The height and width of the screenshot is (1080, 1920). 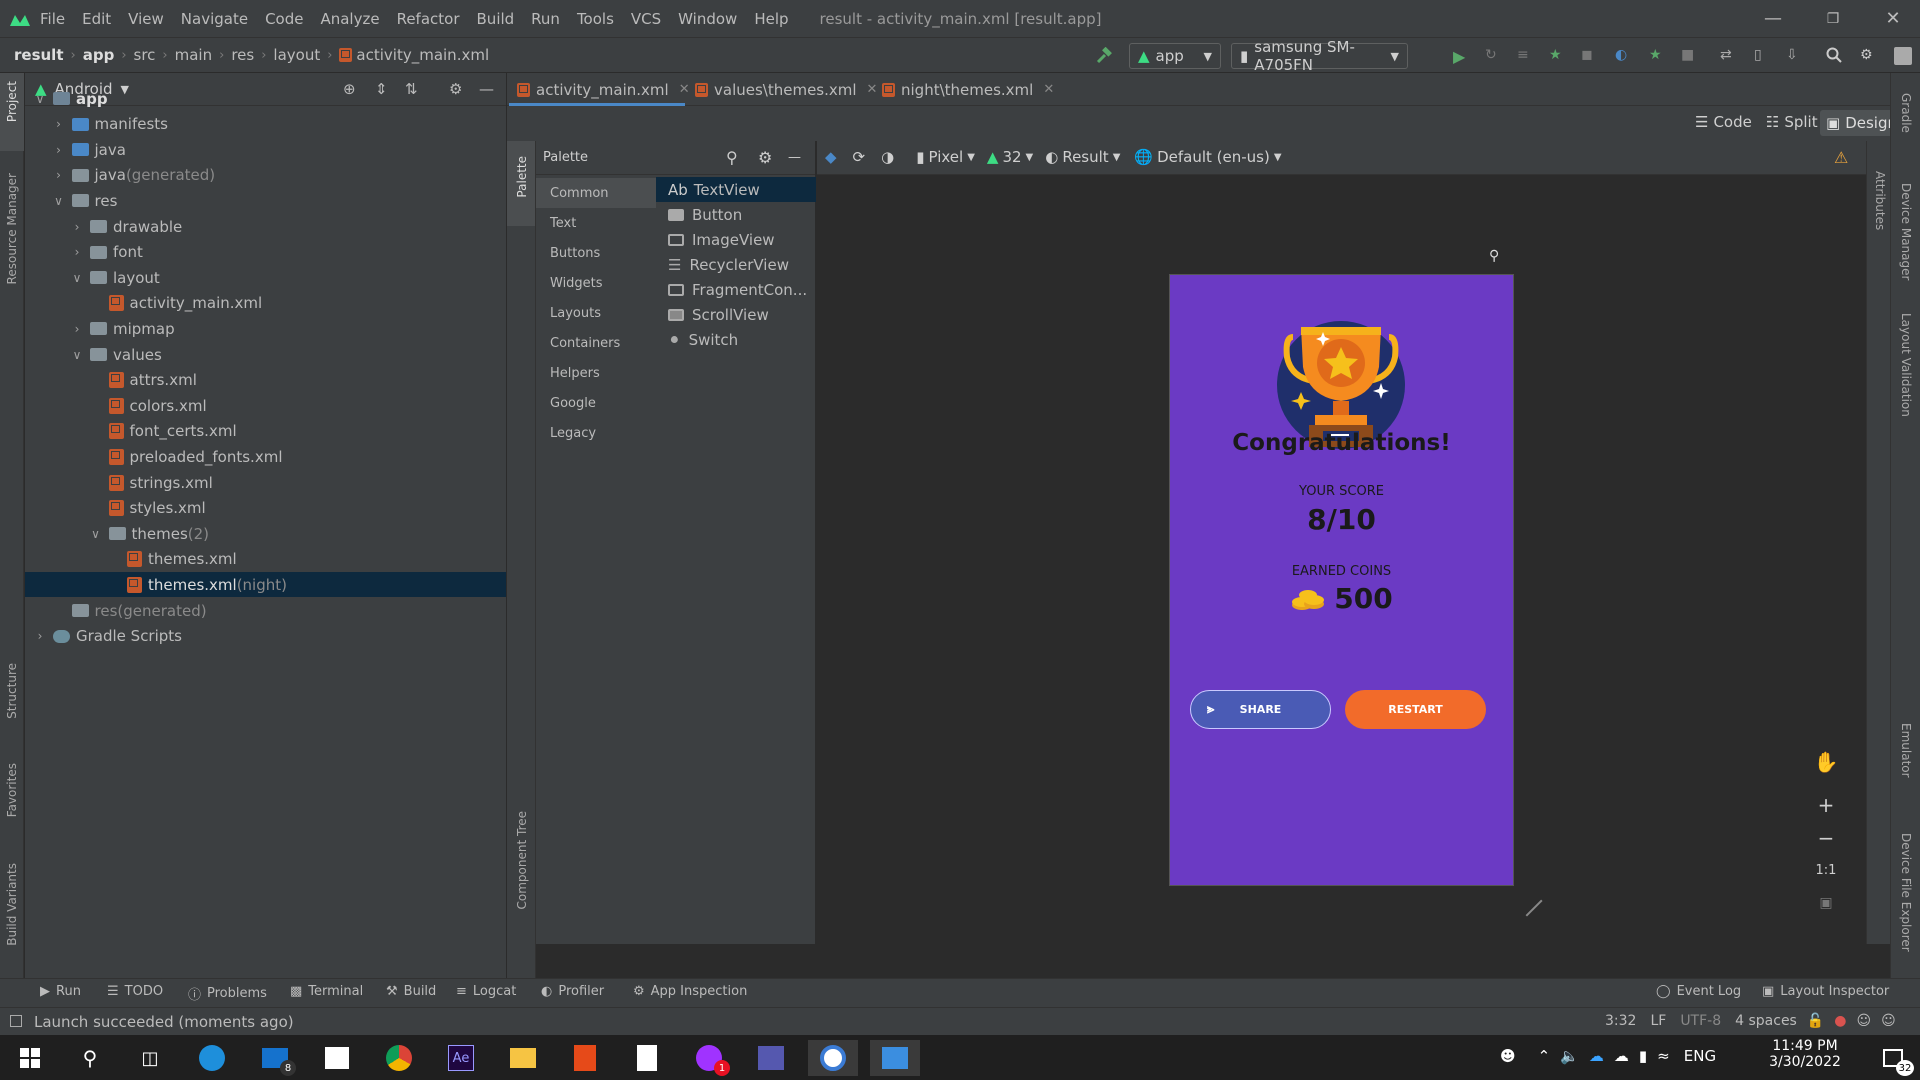 I want to click on store-icon, so click(x=337, y=1058).